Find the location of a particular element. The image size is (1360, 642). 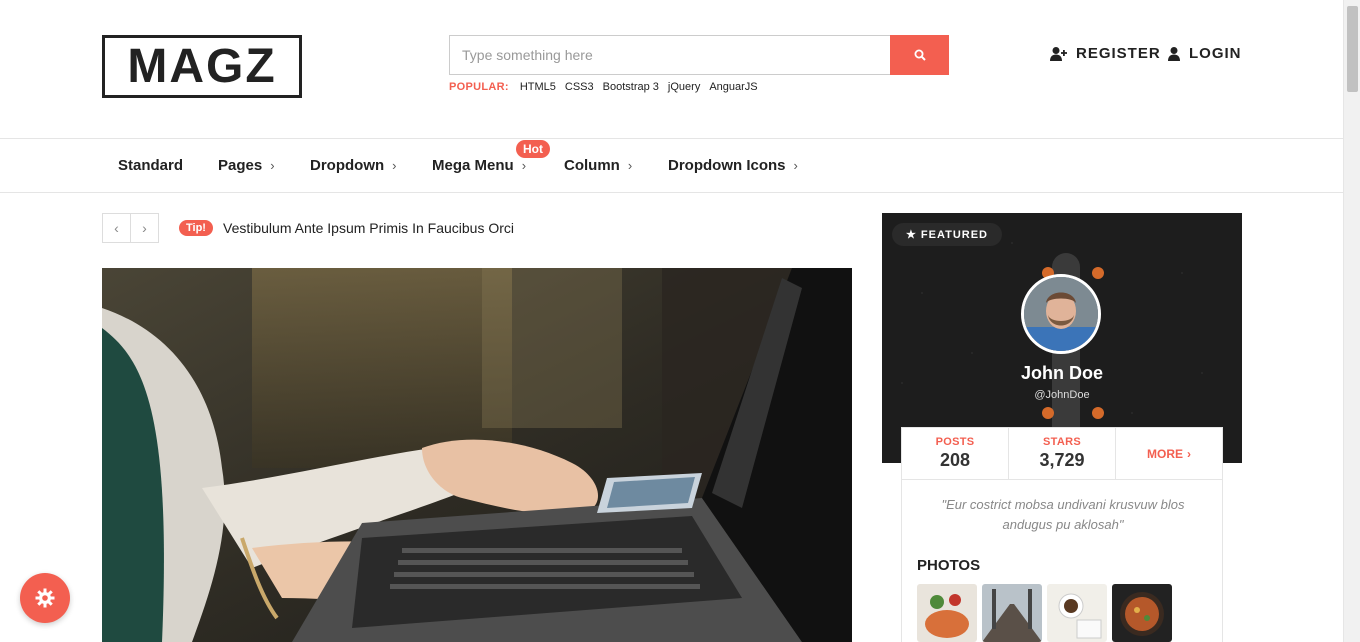

scrollbar-thumb is located at coordinates (1352, 49).